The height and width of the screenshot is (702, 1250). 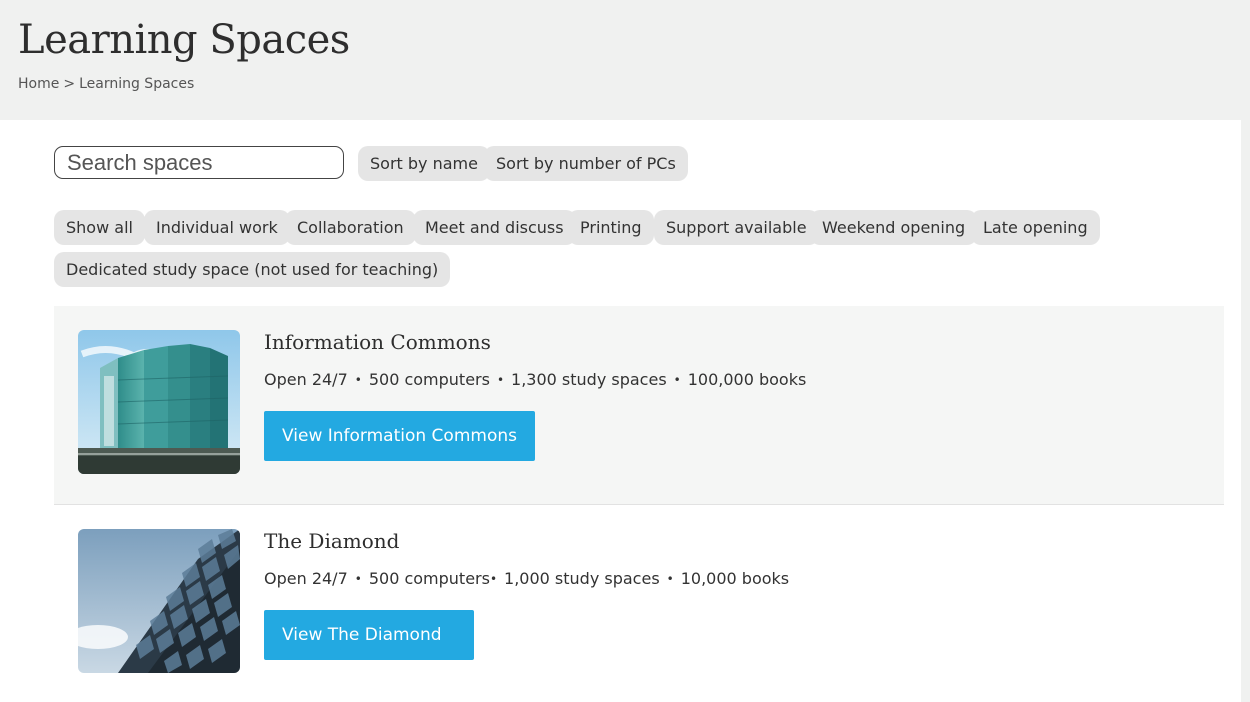 What do you see at coordinates (424, 163) in the screenshot?
I see `sort-by-name-button: Sort by name` at bounding box center [424, 163].